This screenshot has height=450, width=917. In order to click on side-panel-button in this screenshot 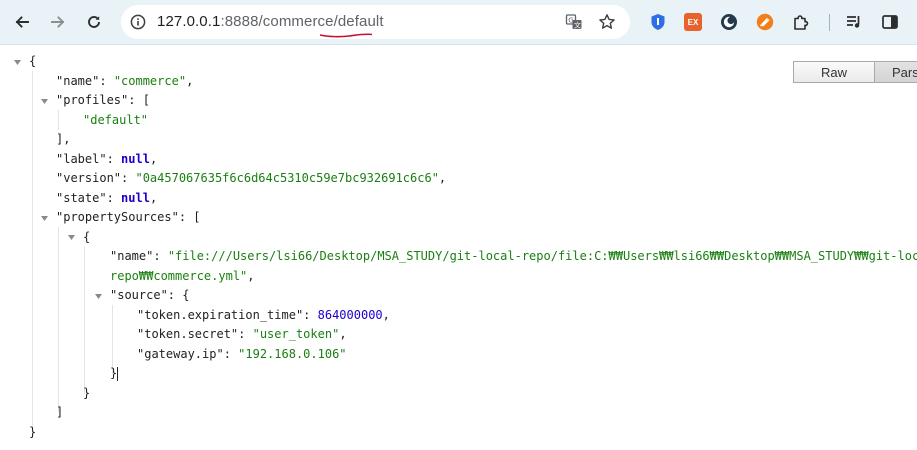, I will do `click(890, 22)`.